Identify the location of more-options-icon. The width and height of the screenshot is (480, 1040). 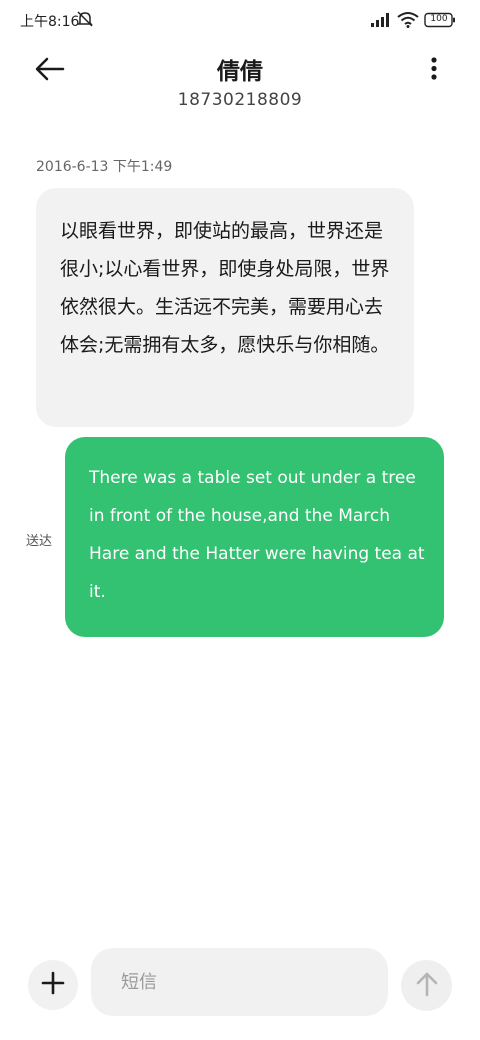
(434, 74).